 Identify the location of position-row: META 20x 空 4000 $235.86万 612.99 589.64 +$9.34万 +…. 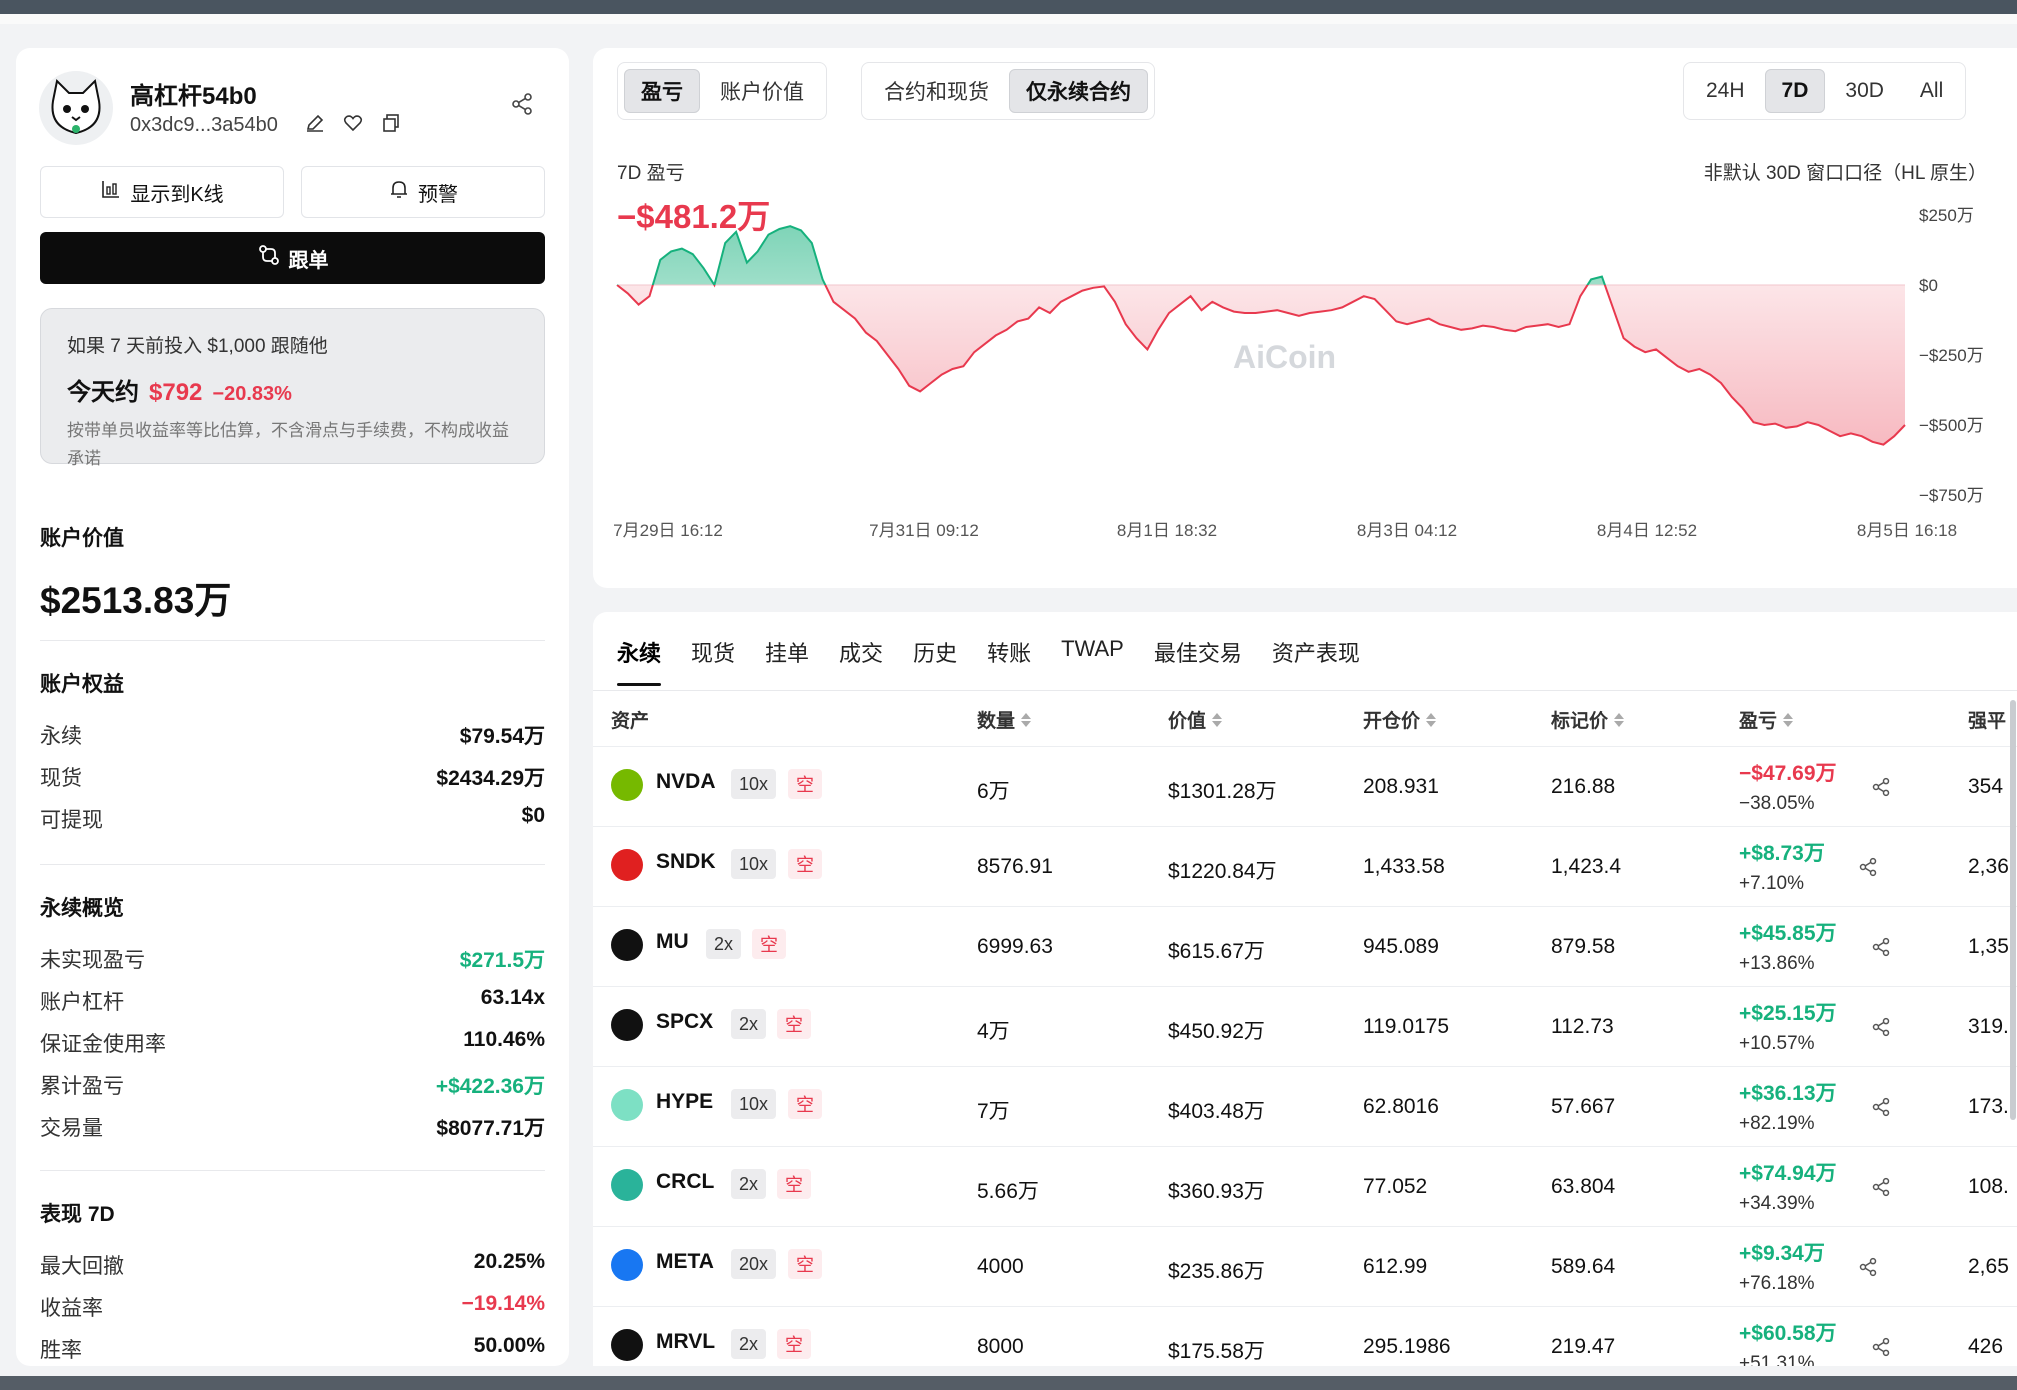
(1305, 1266).